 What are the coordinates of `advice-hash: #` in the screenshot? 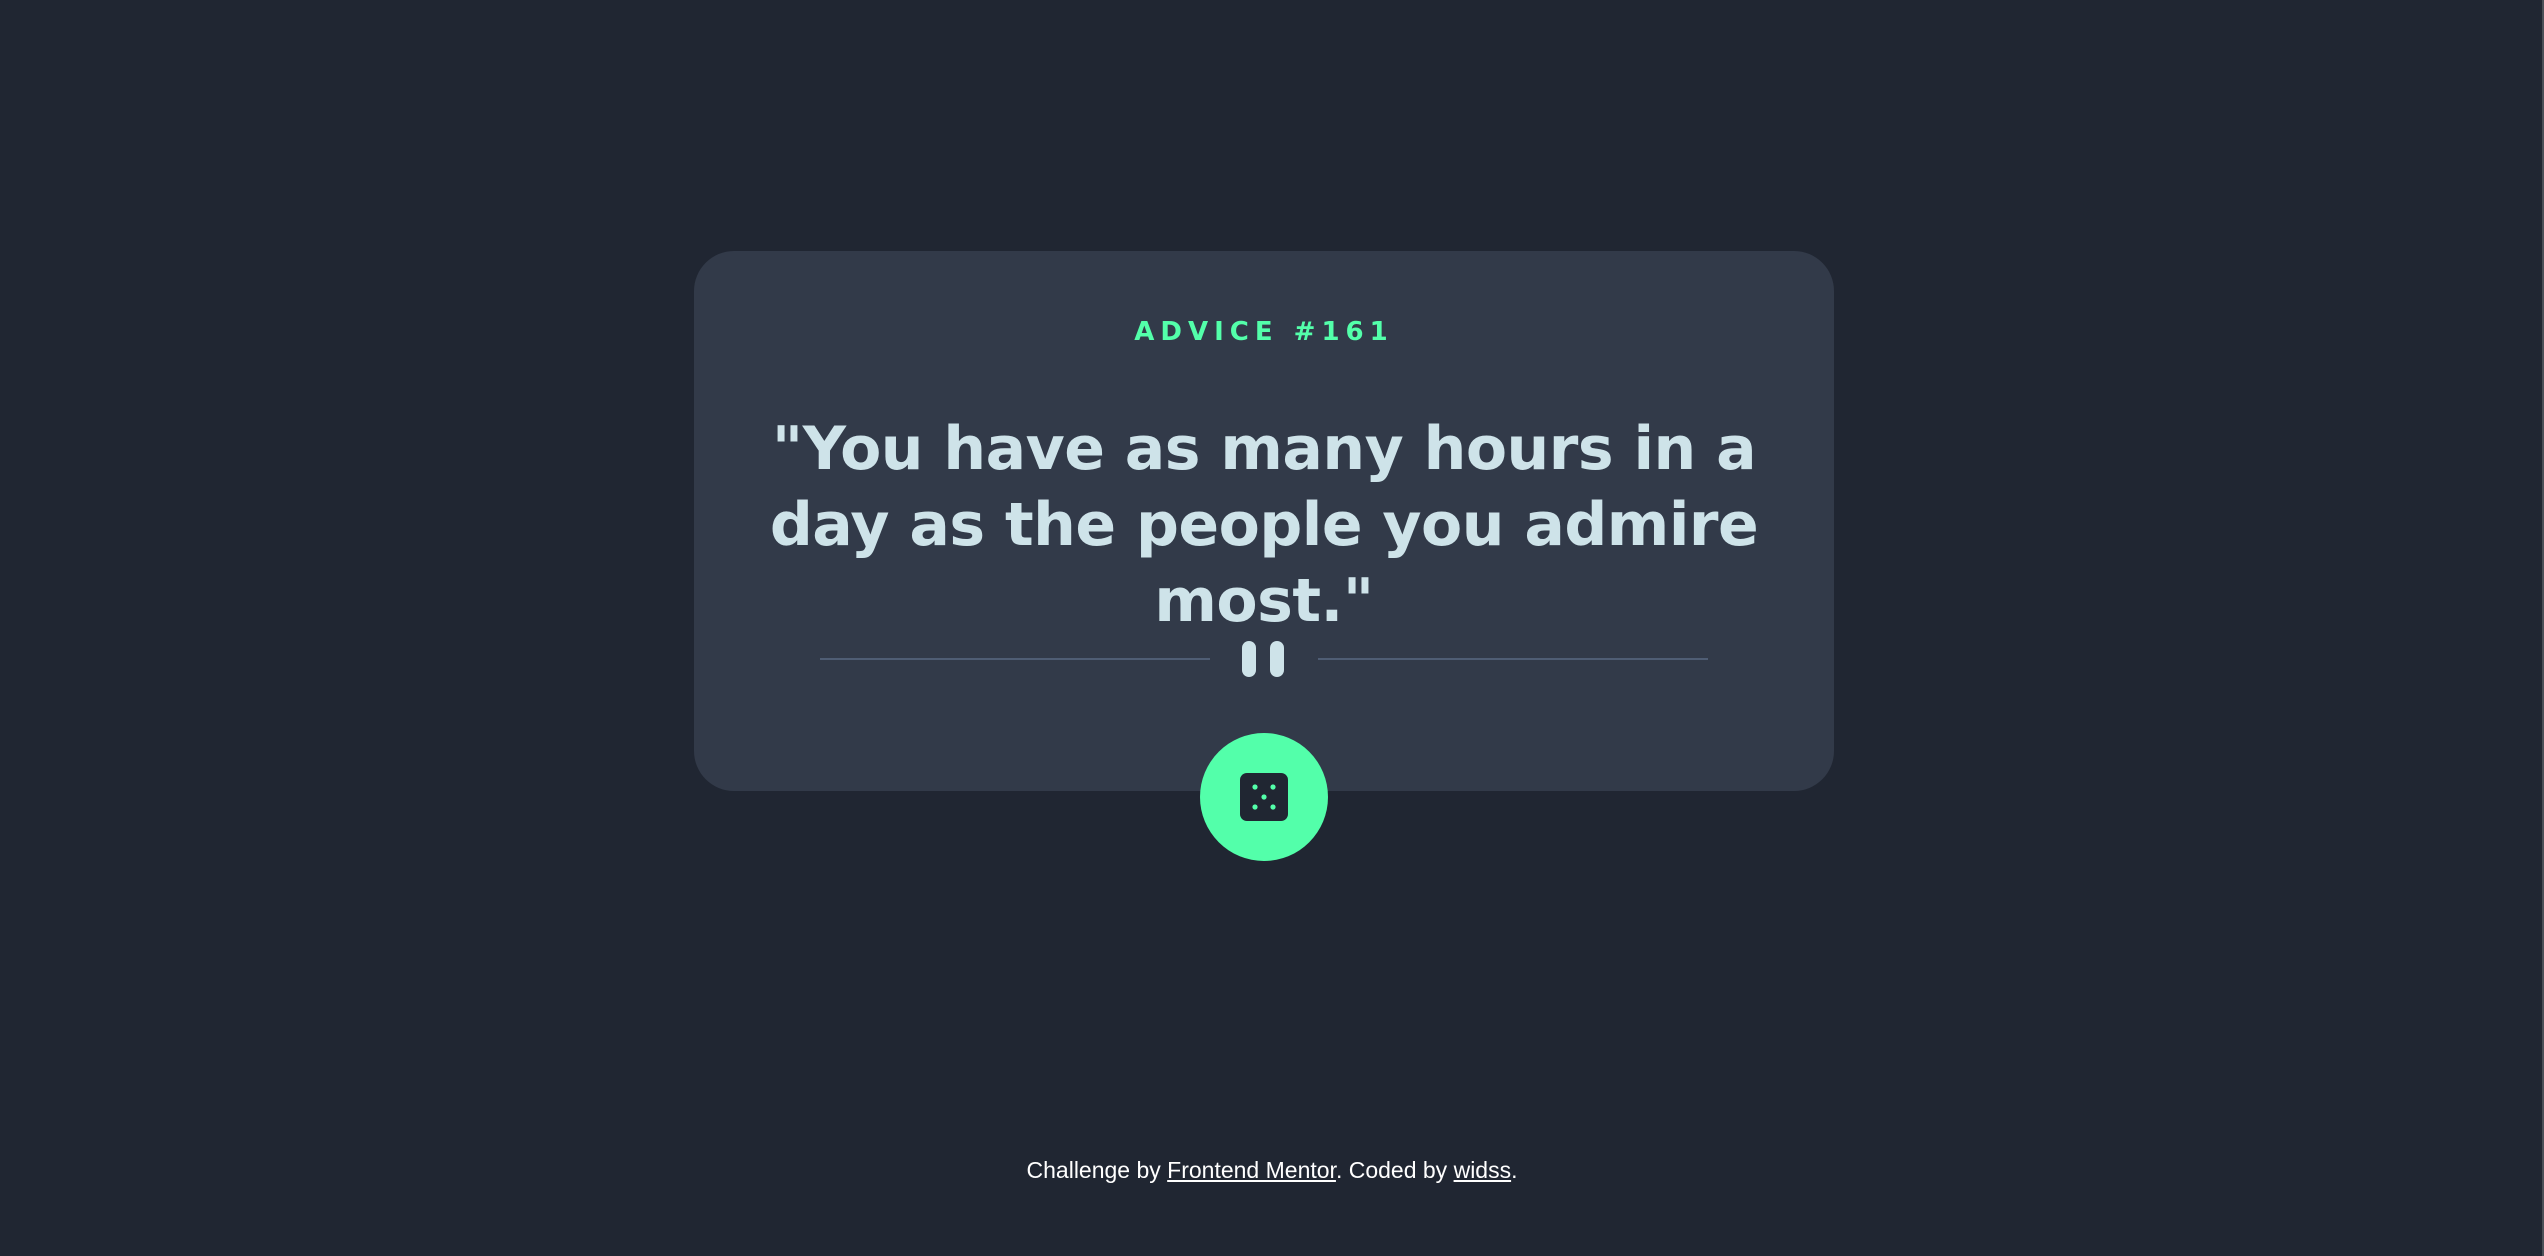 It's located at (1307, 332).